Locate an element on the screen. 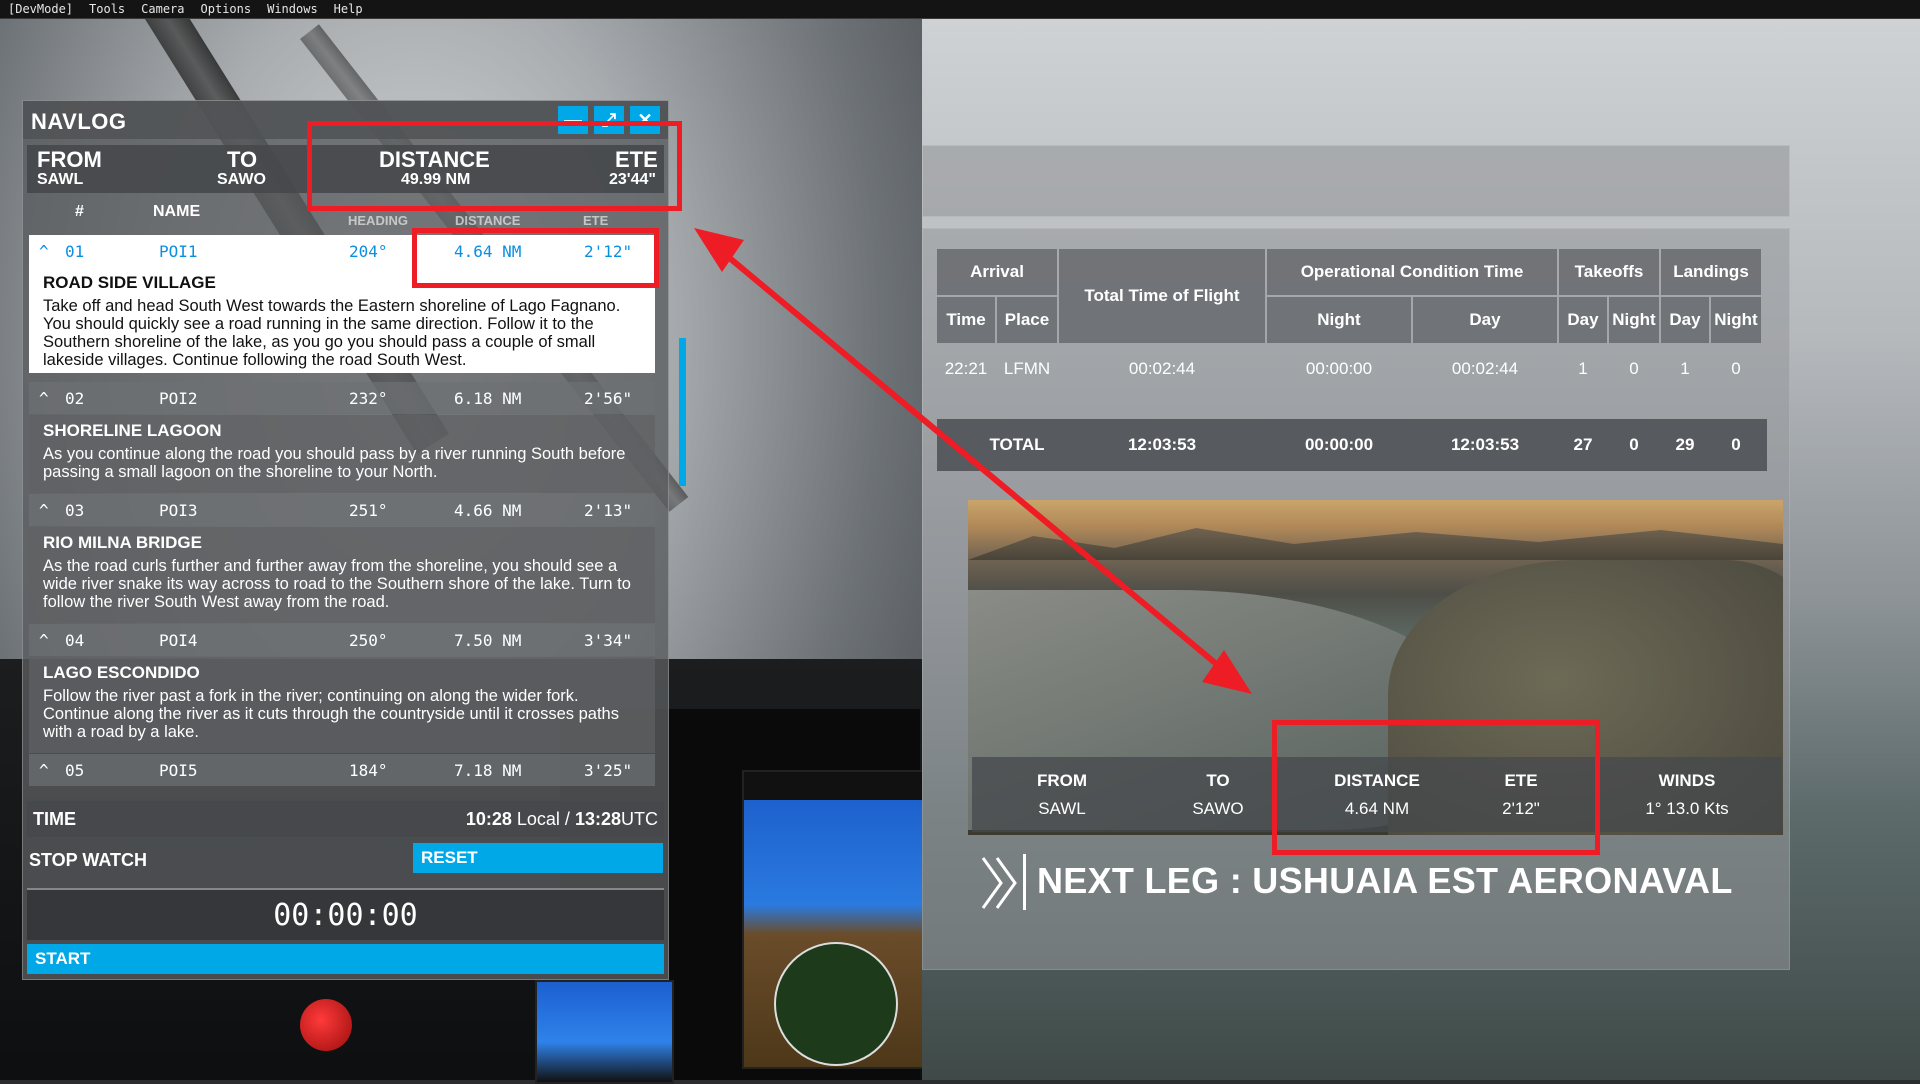  next-leg-text: NEXT LEG : USHUAIA EST AERONAVAL is located at coordinates (1385, 880).